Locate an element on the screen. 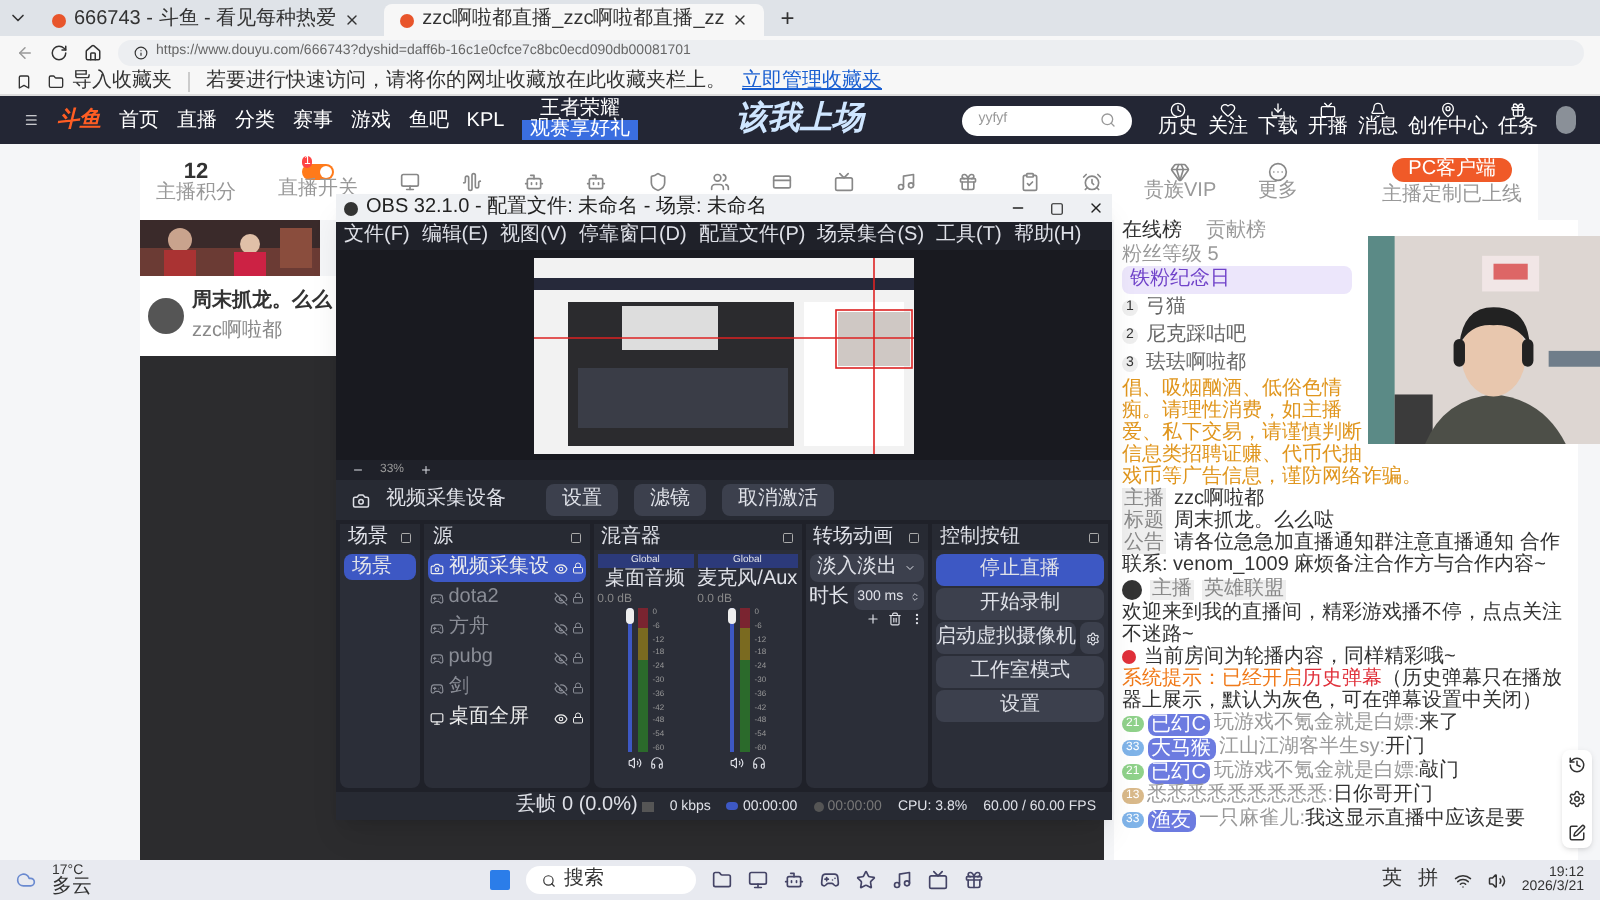 This screenshot has width=1600, height=900. source-item: 剑 is located at coordinates (507, 688).